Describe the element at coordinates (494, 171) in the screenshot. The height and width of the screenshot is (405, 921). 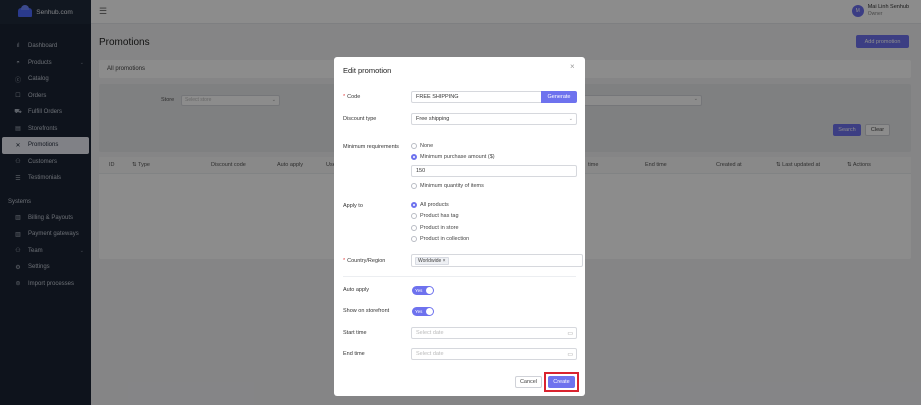
I see `minimum-amount-input: 150` at that location.